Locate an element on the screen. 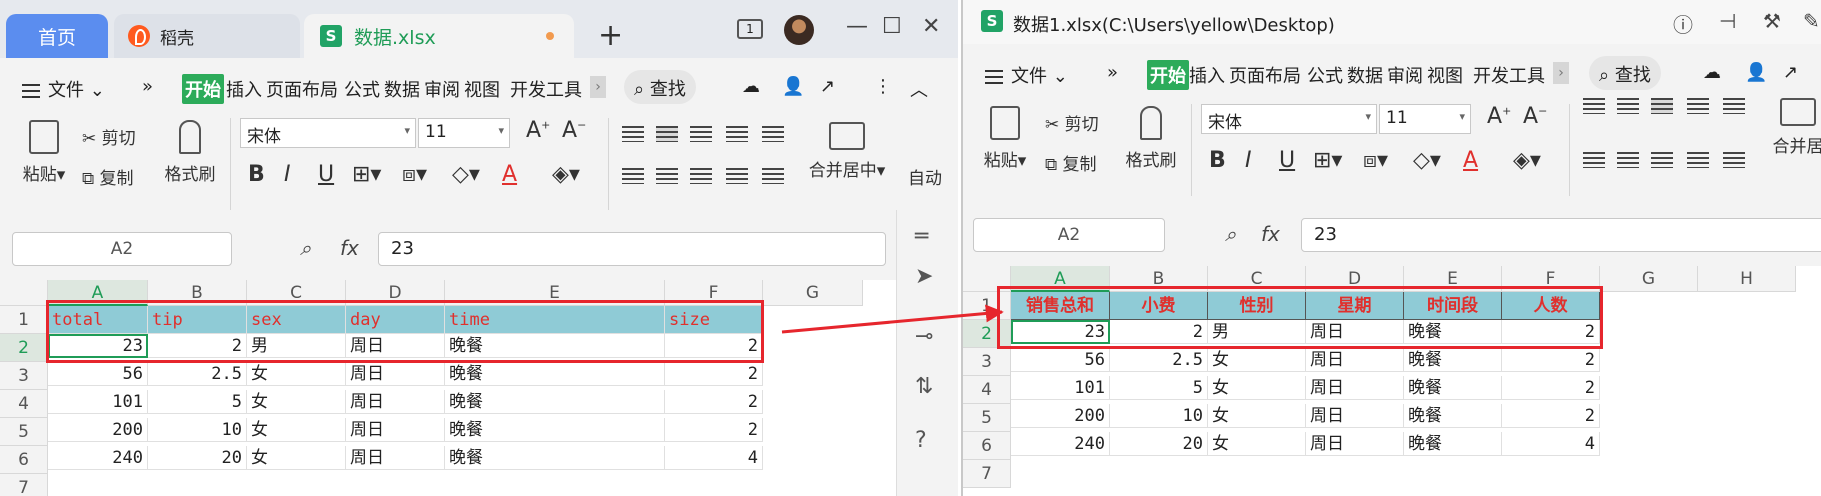 The height and width of the screenshot is (496, 1821). data-cell: 240 is located at coordinates (1060, 444).